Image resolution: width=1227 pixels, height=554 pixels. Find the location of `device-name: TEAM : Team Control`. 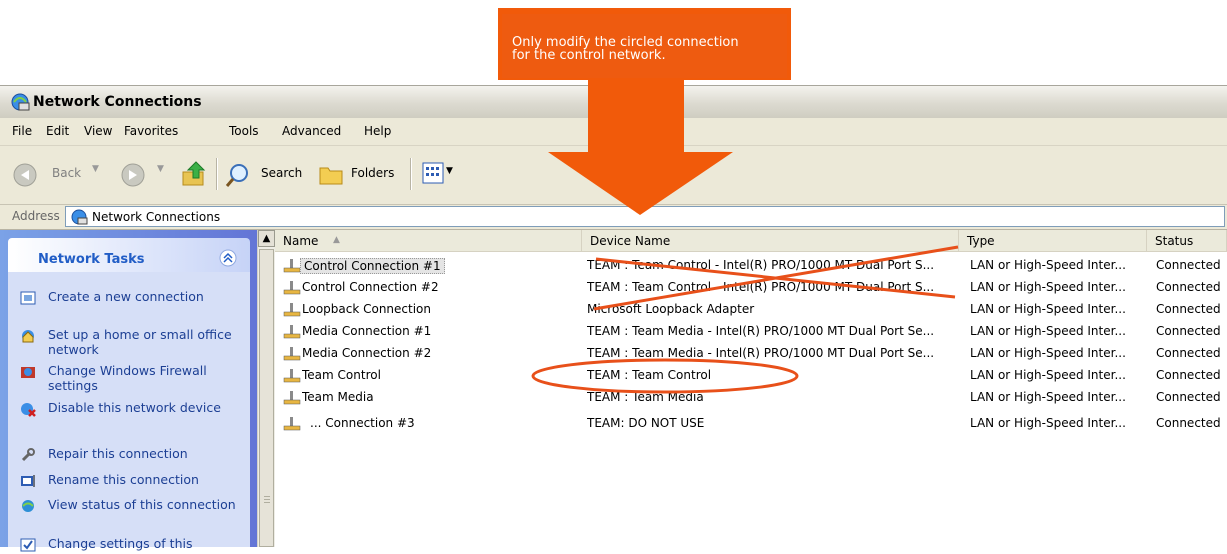

device-name: TEAM : Team Control is located at coordinates (649, 375).